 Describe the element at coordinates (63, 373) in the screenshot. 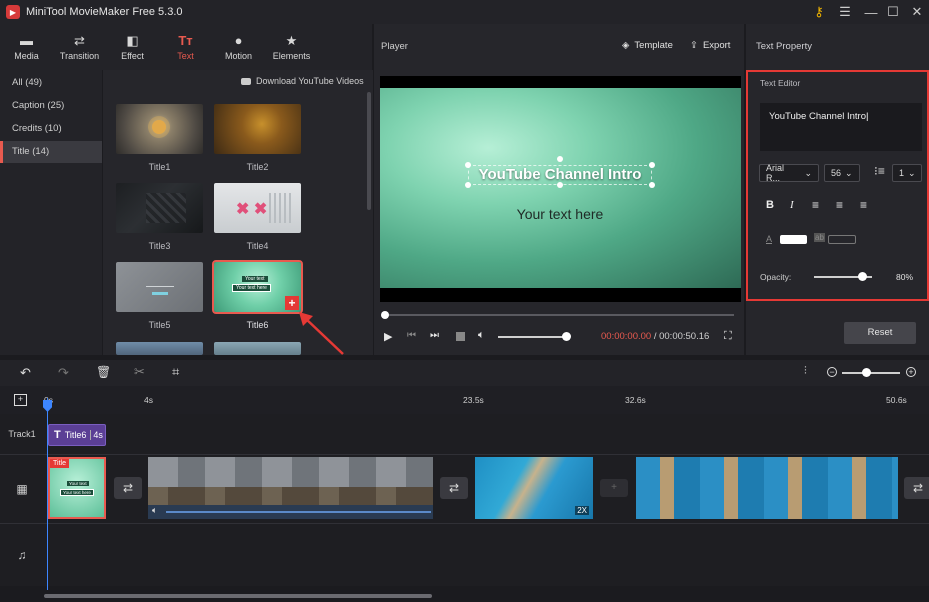

I see `redo-icon: ↷` at that location.